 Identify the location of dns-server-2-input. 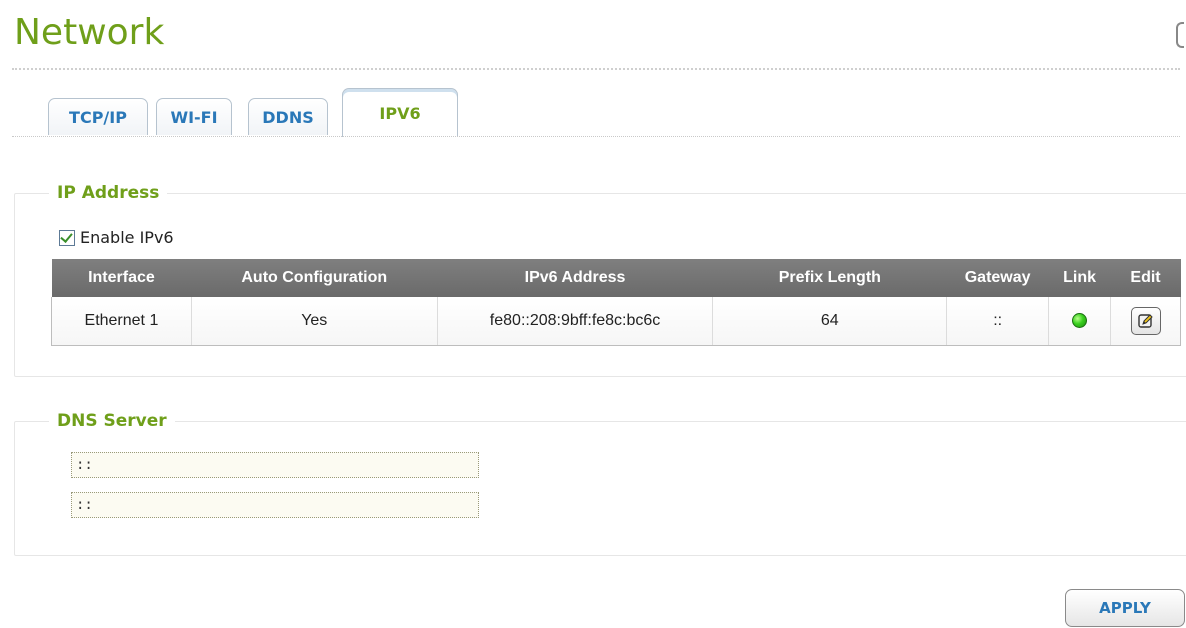
(275, 505).